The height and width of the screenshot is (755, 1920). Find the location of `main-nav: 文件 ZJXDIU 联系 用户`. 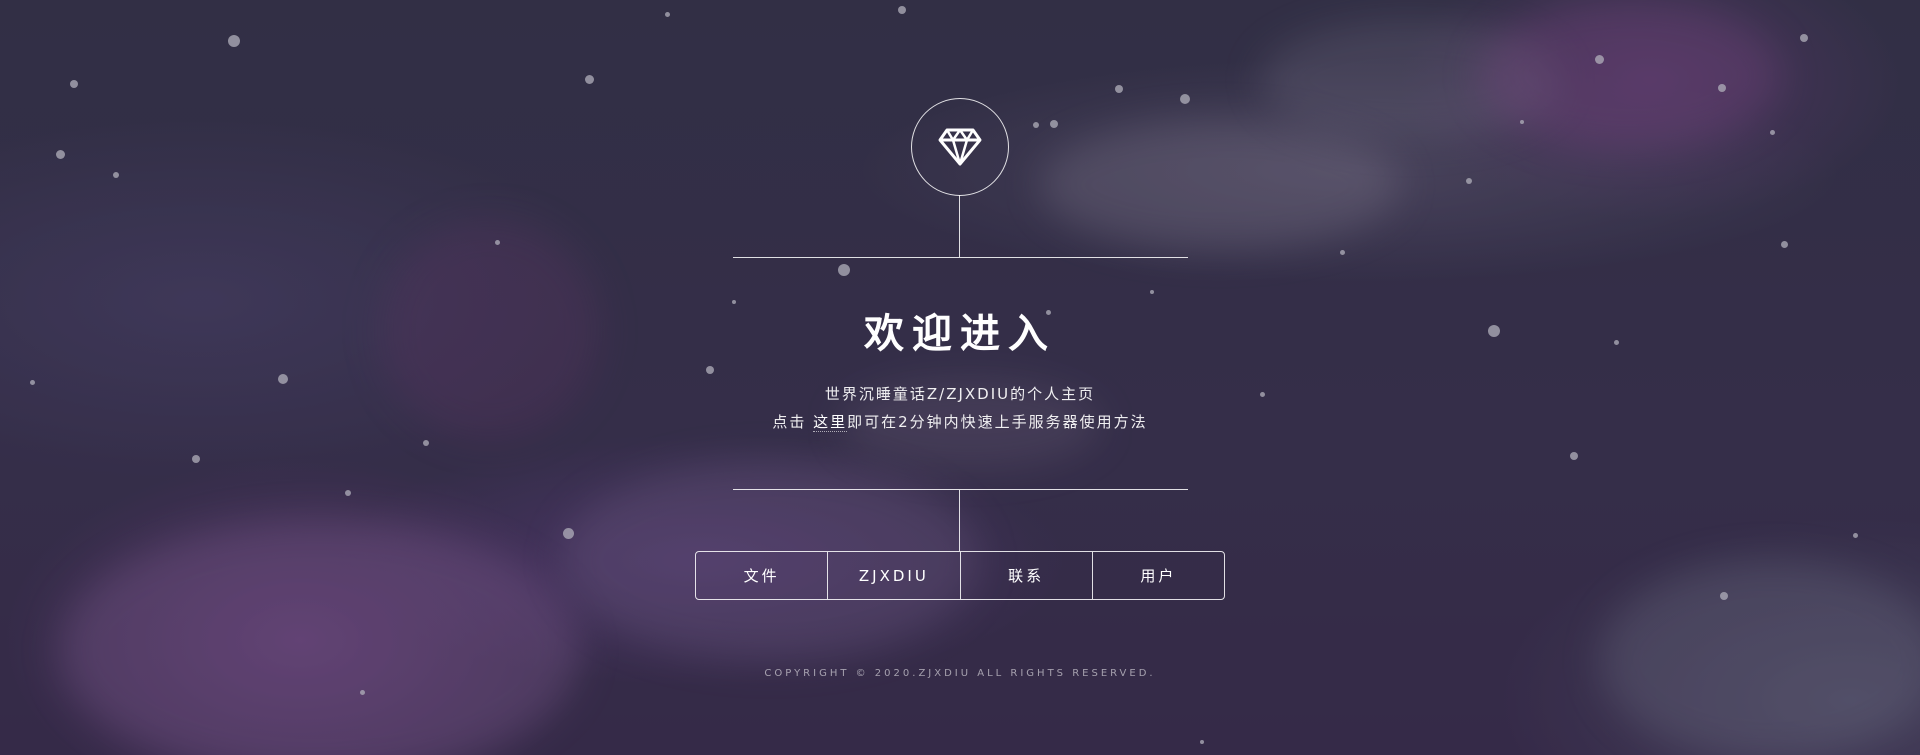

main-nav: 文件 ZJXDIU 联系 用户 is located at coordinates (960, 575).